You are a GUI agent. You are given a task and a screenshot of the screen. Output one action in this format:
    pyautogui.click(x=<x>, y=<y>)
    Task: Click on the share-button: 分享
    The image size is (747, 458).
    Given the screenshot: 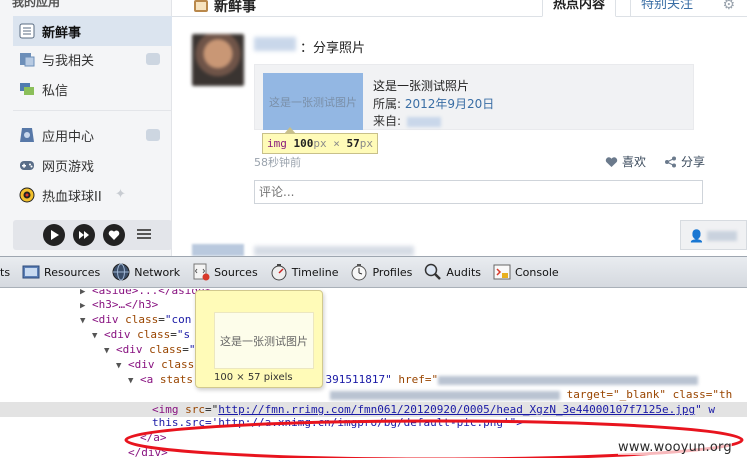 What is the action you would take?
    pyautogui.click(x=684, y=161)
    